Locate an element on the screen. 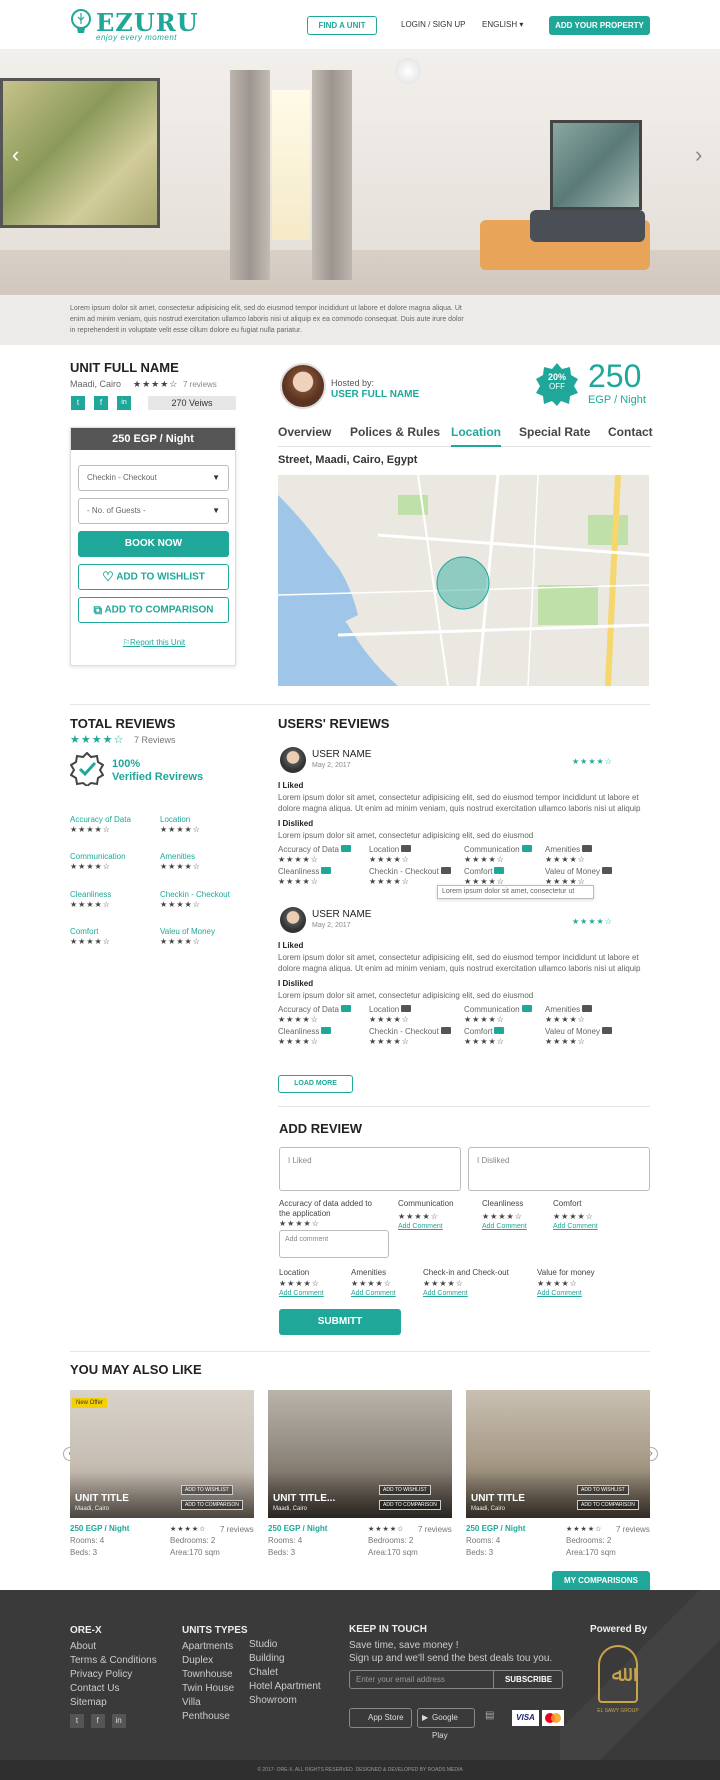  add-to-wishlist-button: ♡ ADD TO WISHLIST is located at coordinates (153, 577).